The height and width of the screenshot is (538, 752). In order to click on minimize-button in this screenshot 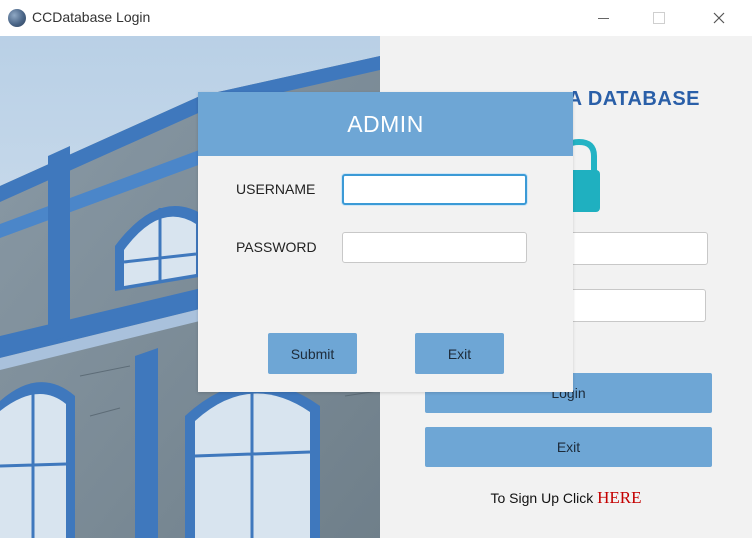, I will do `click(603, 18)`.